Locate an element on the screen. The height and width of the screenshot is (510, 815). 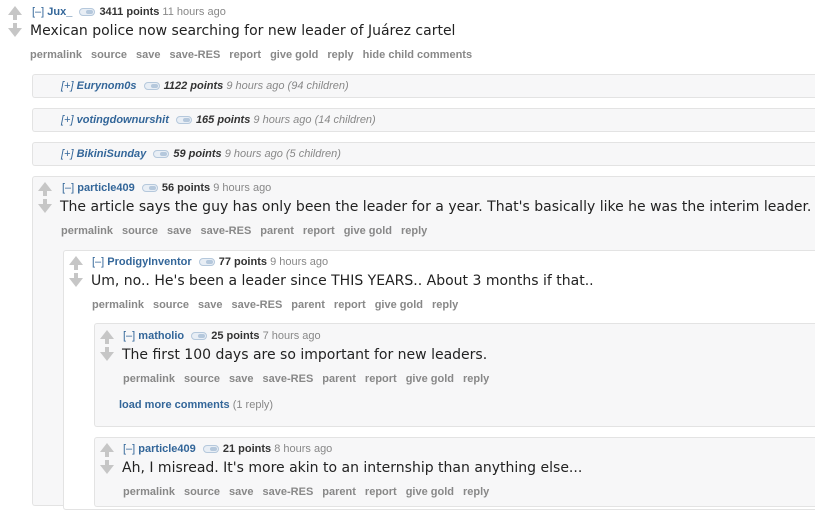
comment-author: votingdownurshit is located at coordinates (123, 120).